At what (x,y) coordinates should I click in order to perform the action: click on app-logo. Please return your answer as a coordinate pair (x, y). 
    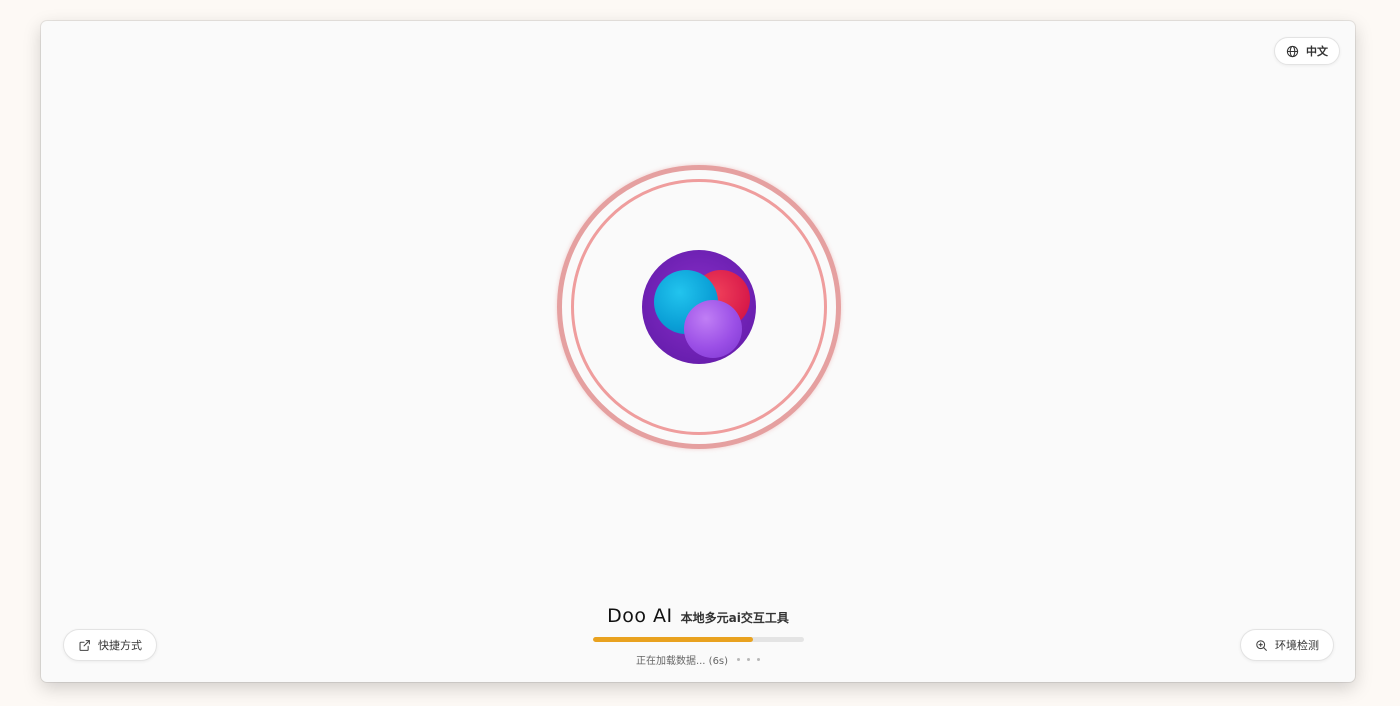
    Looking at the image, I should click on (699, 307).